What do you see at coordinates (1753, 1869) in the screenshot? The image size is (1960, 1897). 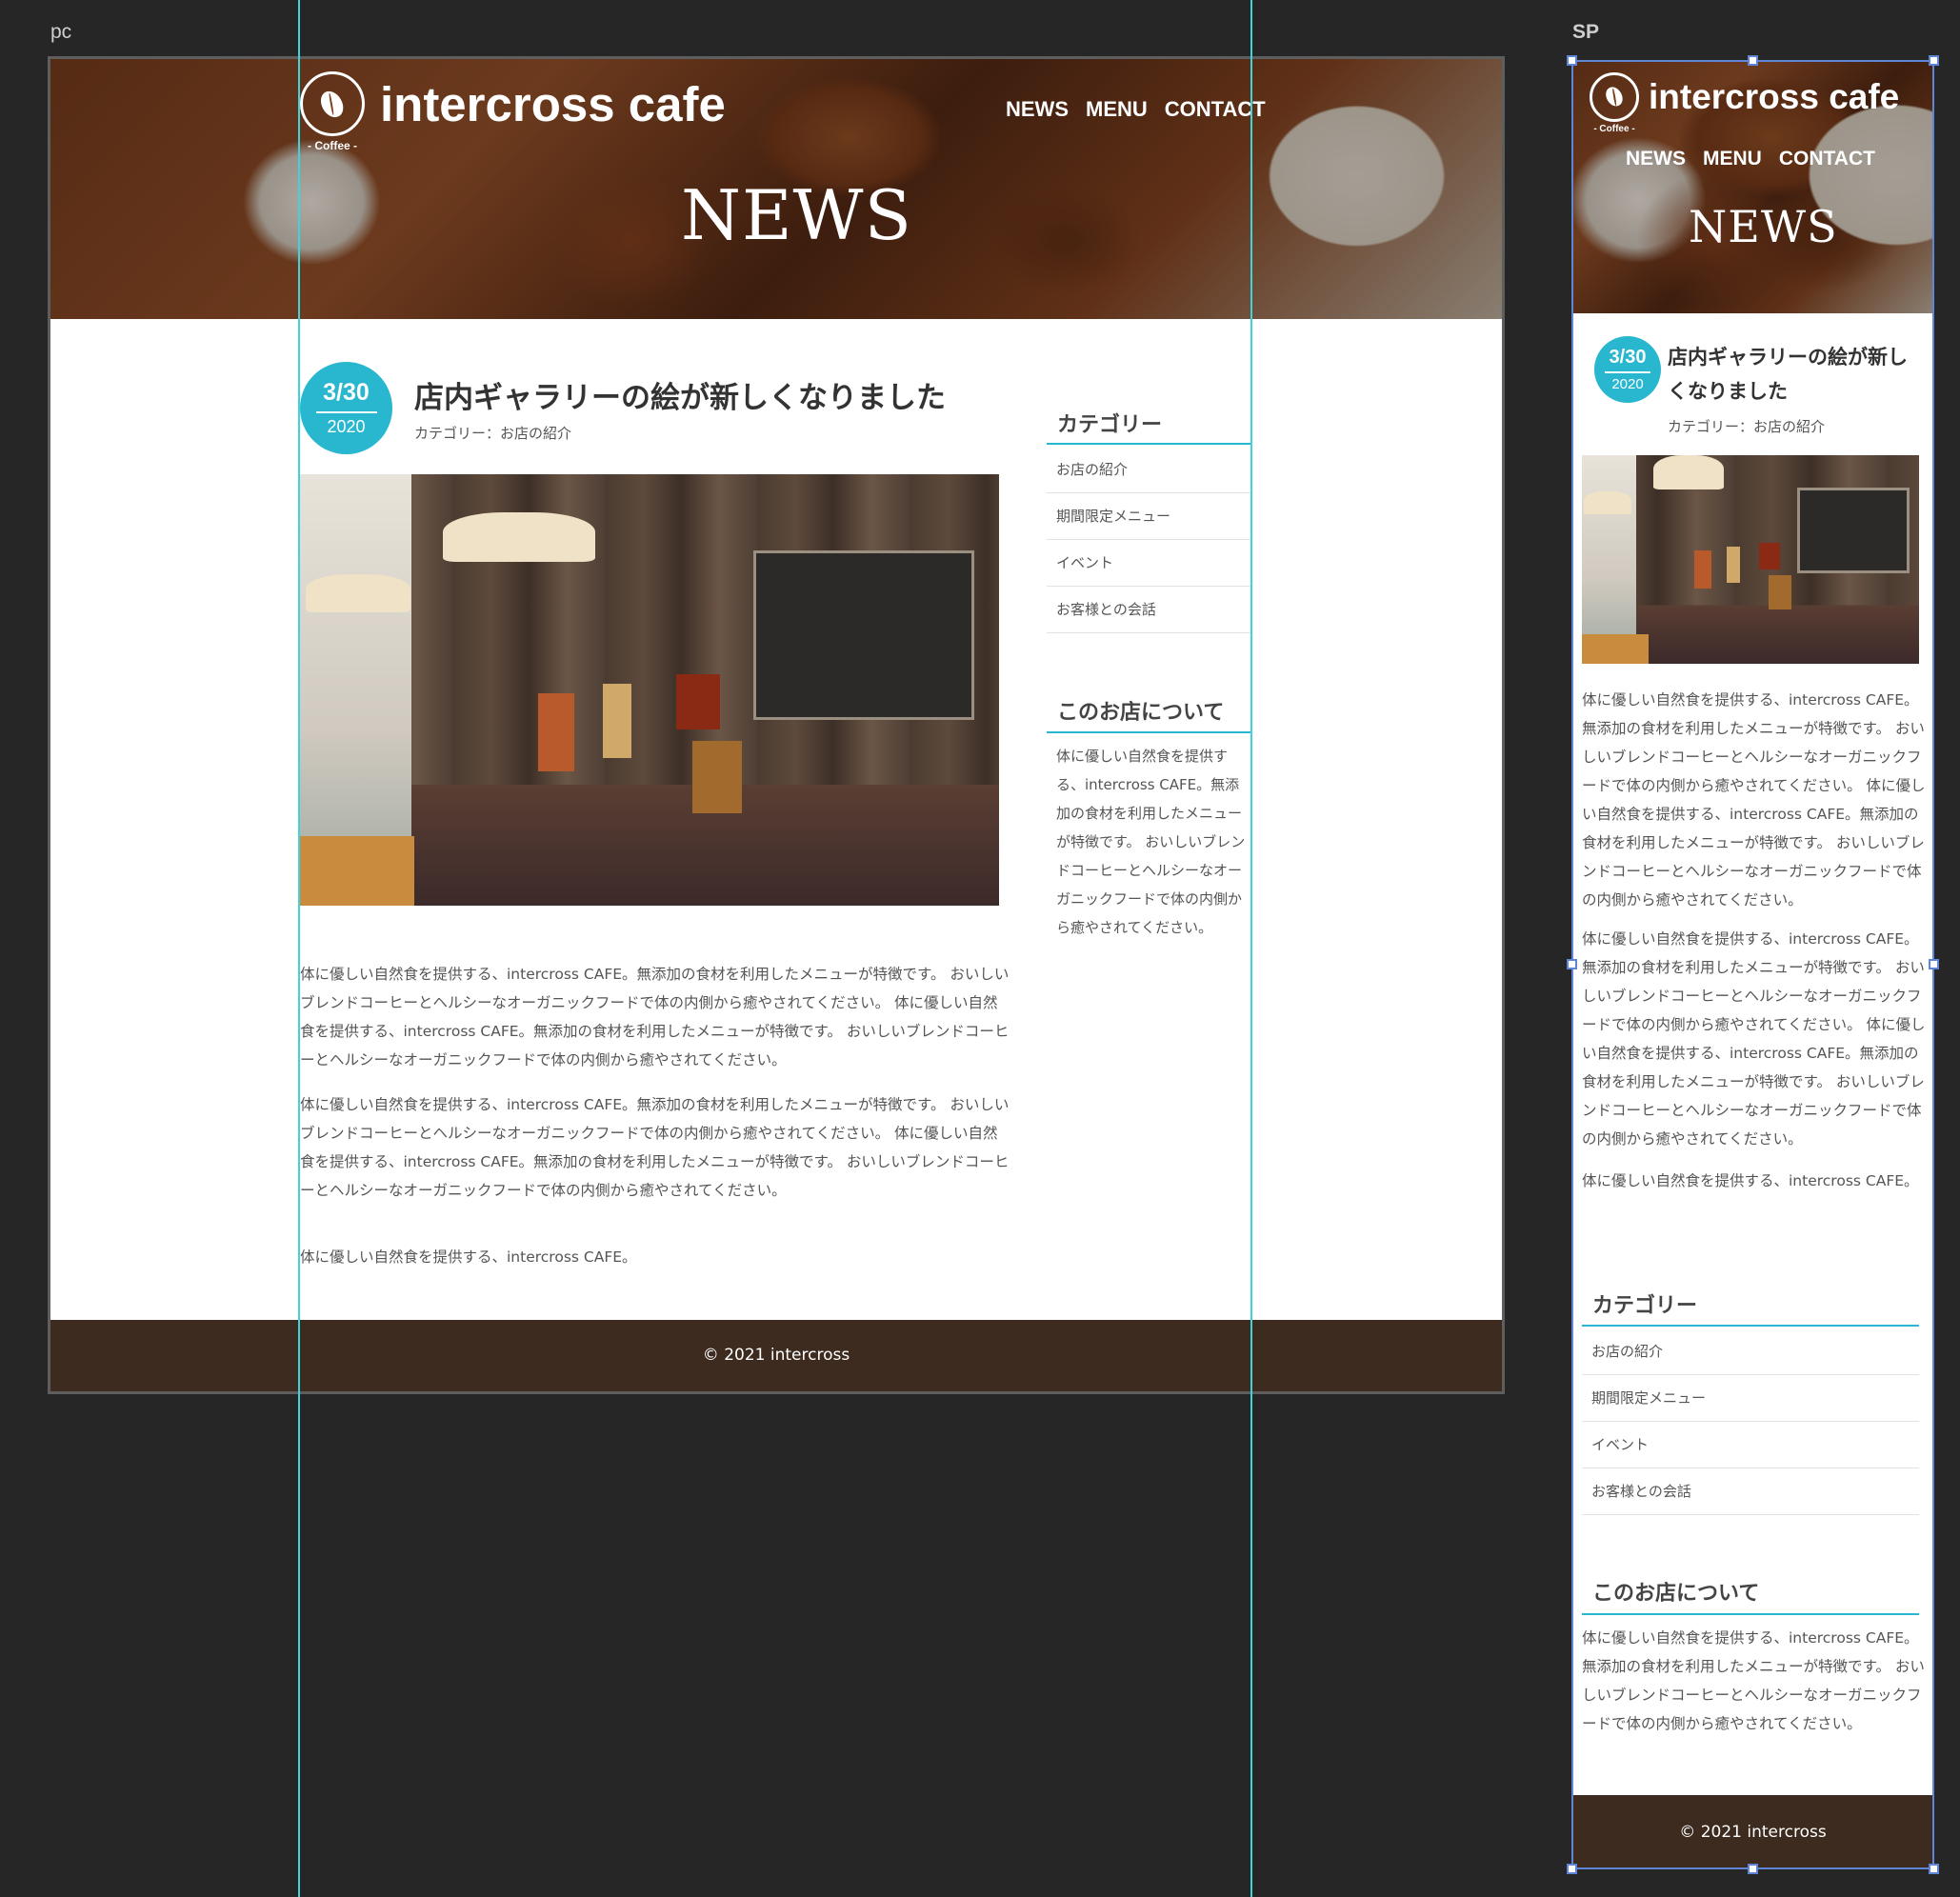 I see `resize-handle-bottom-center` at bounding box center [1753, 1869].